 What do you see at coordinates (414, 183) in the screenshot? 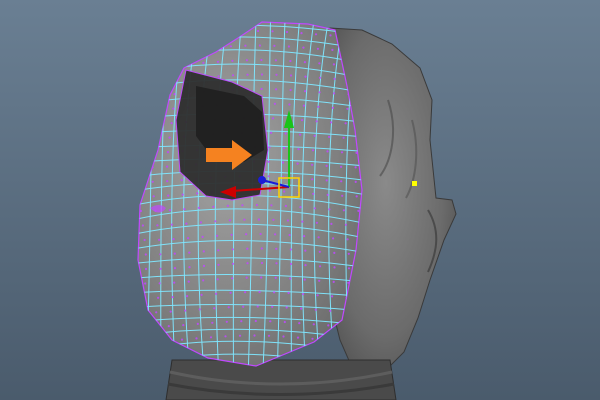
I see `selected-vertex-handle` at bounding box center [414, 183].